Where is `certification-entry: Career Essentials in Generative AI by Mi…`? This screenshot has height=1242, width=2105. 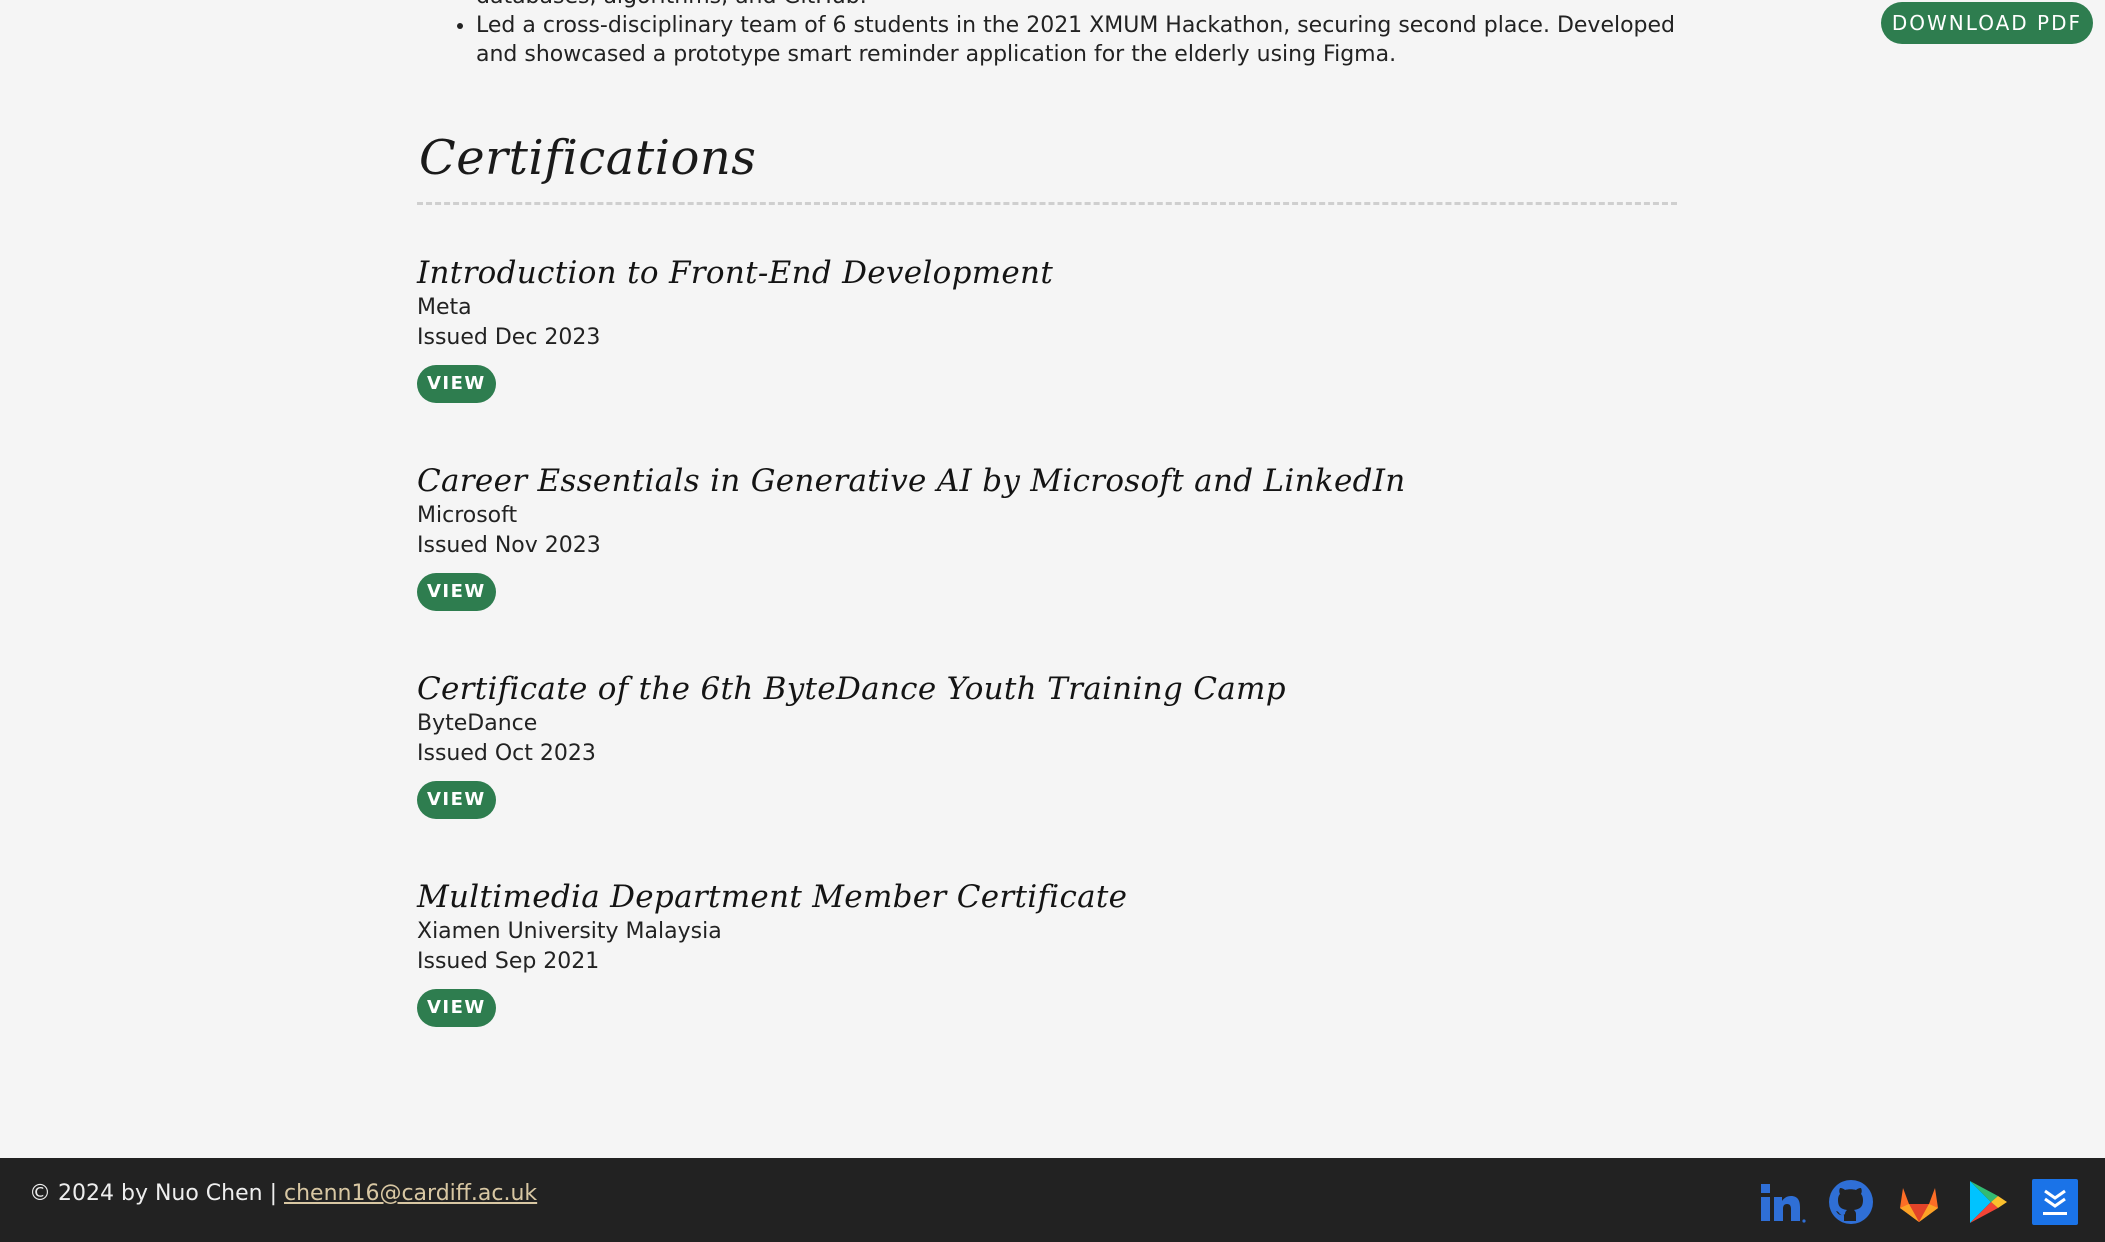 certification-entry: Career Essentials in Generative AI by Mi… is located at coordinates (1047, 536).